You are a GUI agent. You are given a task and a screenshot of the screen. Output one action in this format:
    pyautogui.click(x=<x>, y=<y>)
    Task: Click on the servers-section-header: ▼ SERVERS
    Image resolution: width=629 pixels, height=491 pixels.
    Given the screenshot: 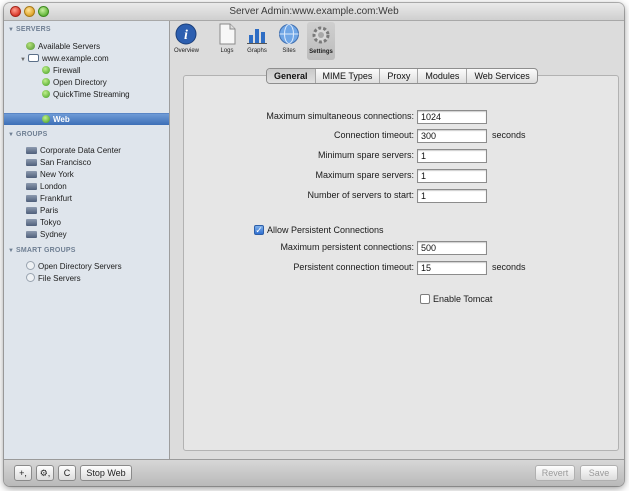 What is the action you would take?
    pyautogui.click(x=29, y=29)
    